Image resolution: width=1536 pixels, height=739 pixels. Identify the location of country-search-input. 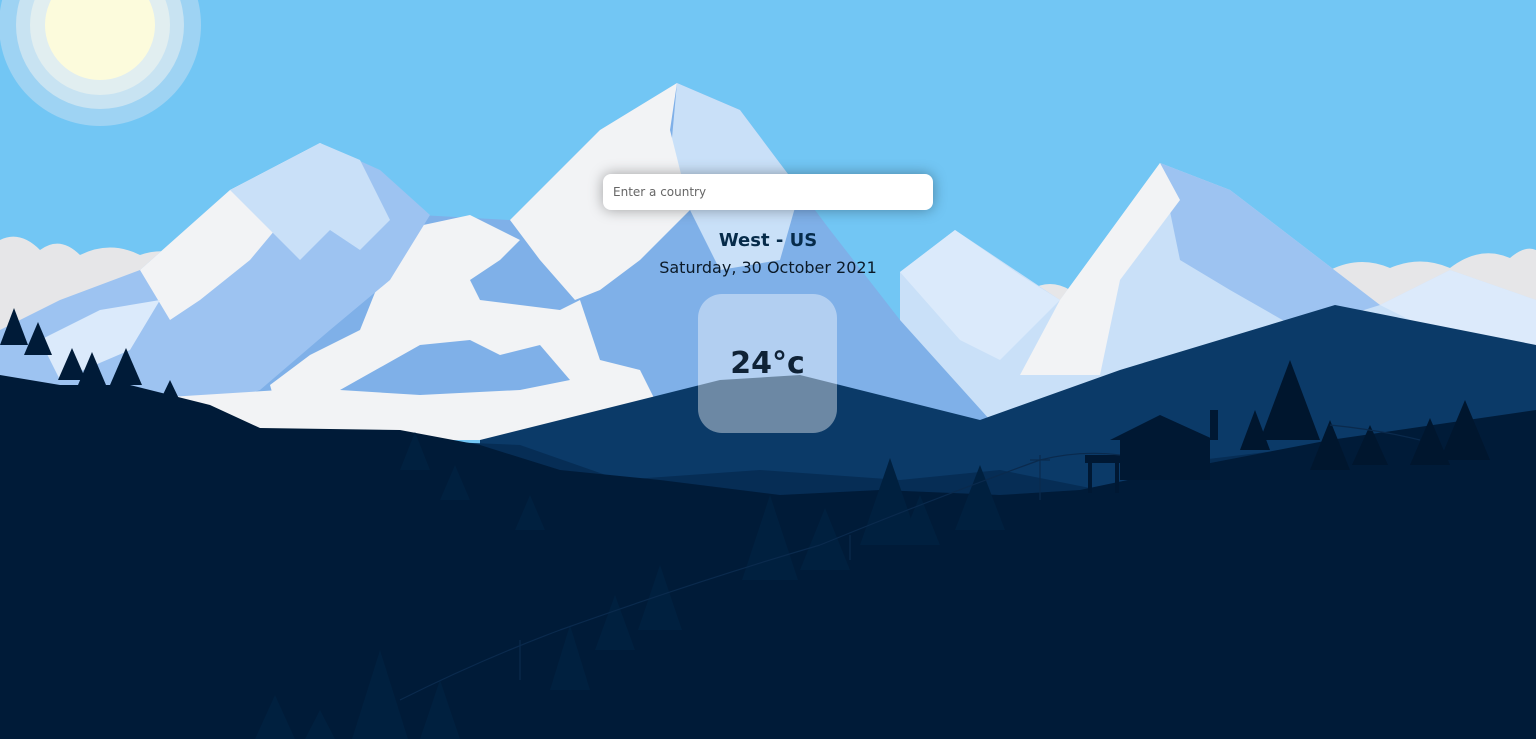
(768, 192).